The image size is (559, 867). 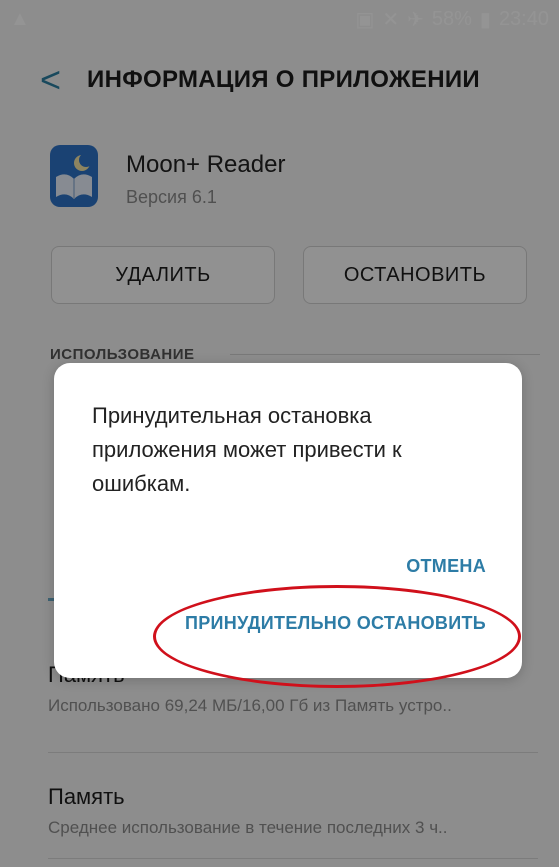 What do you see at coordinates (446, 566) in the screenshot?
I see `cancel-button: ОТМЕНА` at bounding box center [446, 566].